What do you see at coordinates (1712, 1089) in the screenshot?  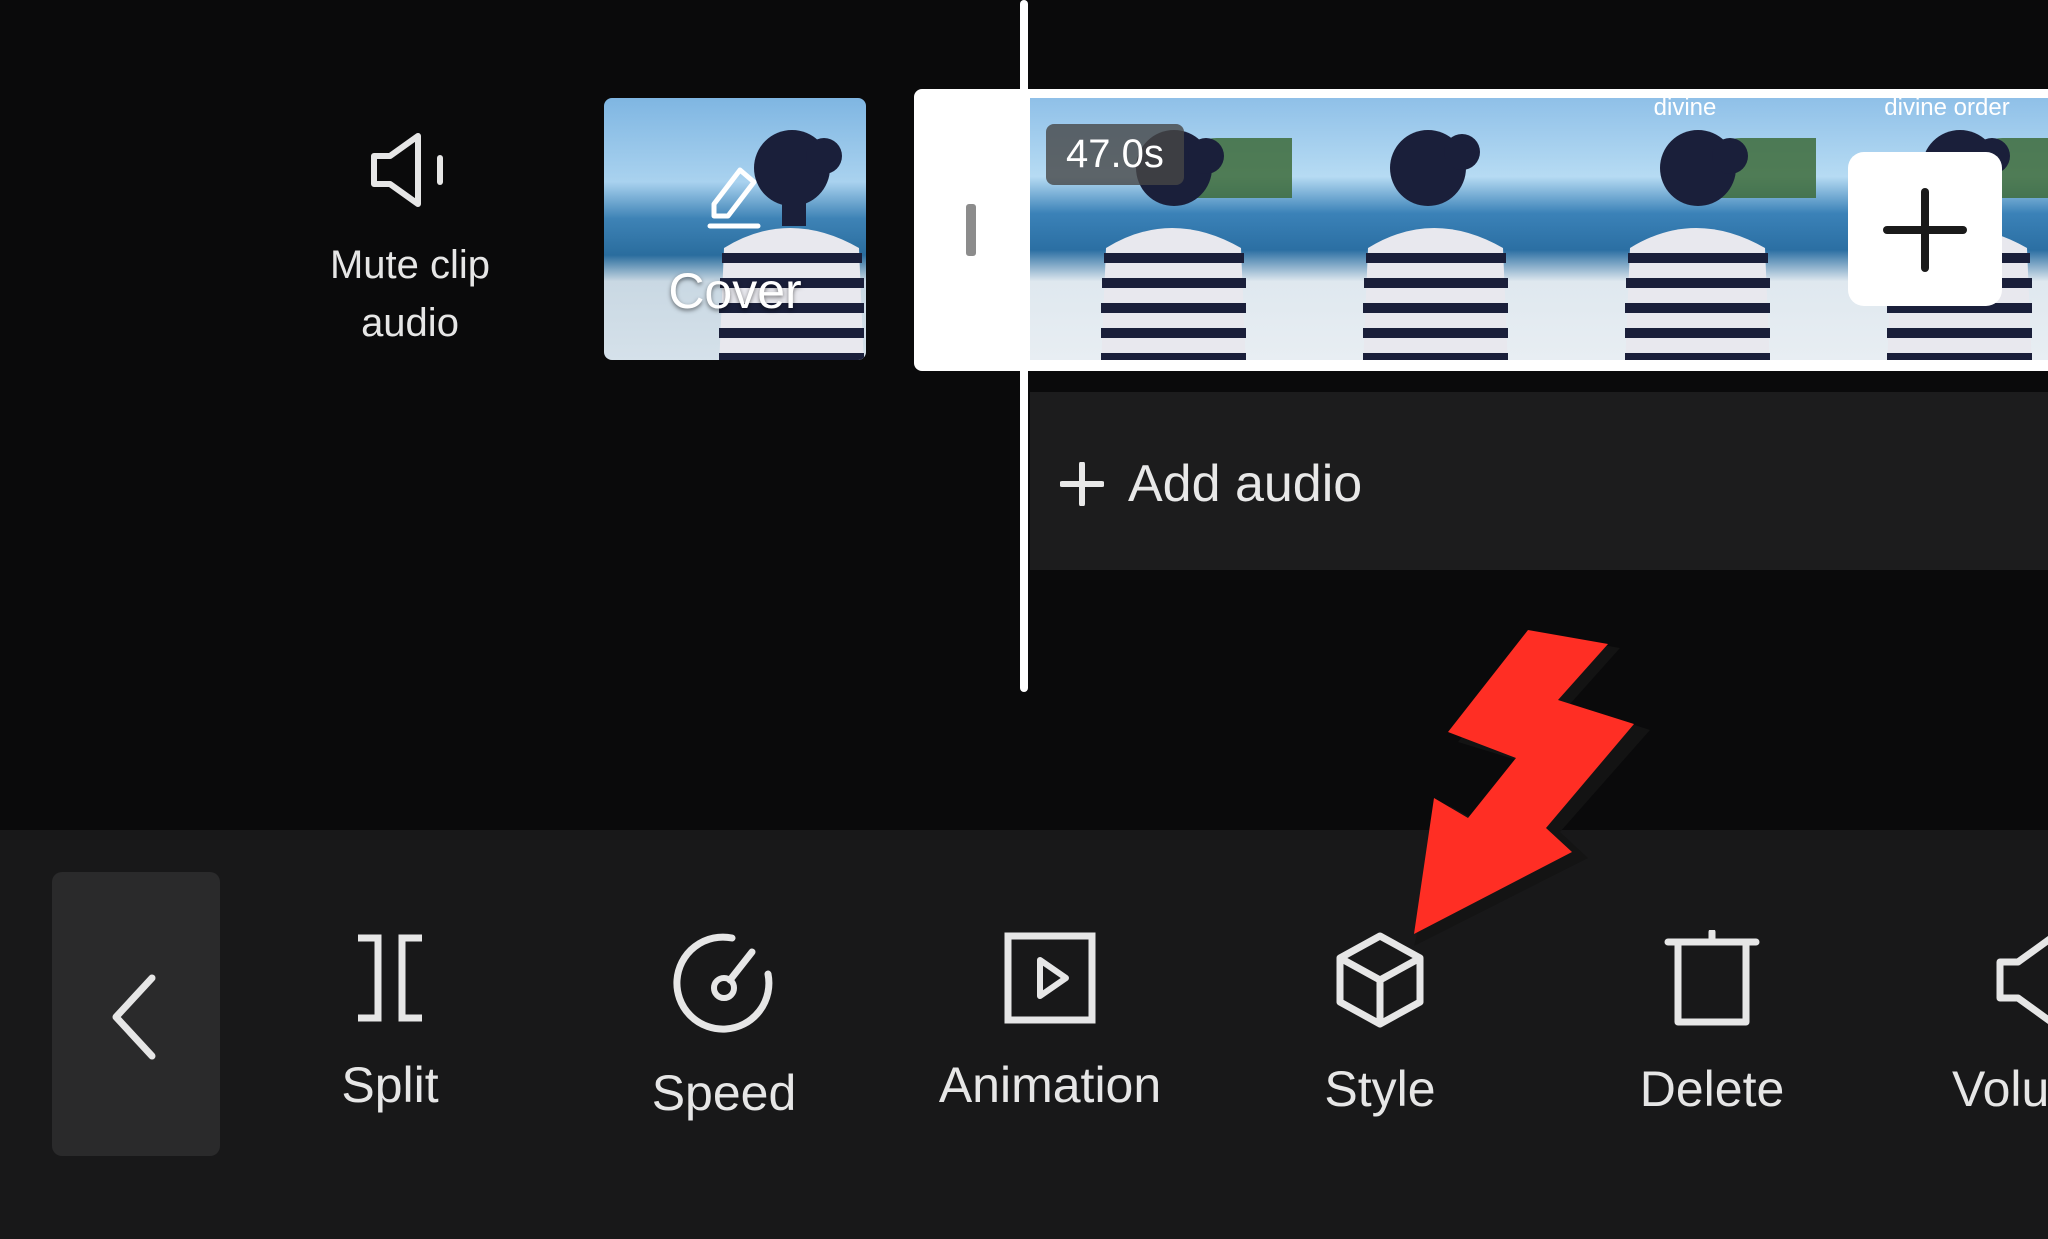 I see `delete-label: Delete` at bounding box center [1712, 1089].